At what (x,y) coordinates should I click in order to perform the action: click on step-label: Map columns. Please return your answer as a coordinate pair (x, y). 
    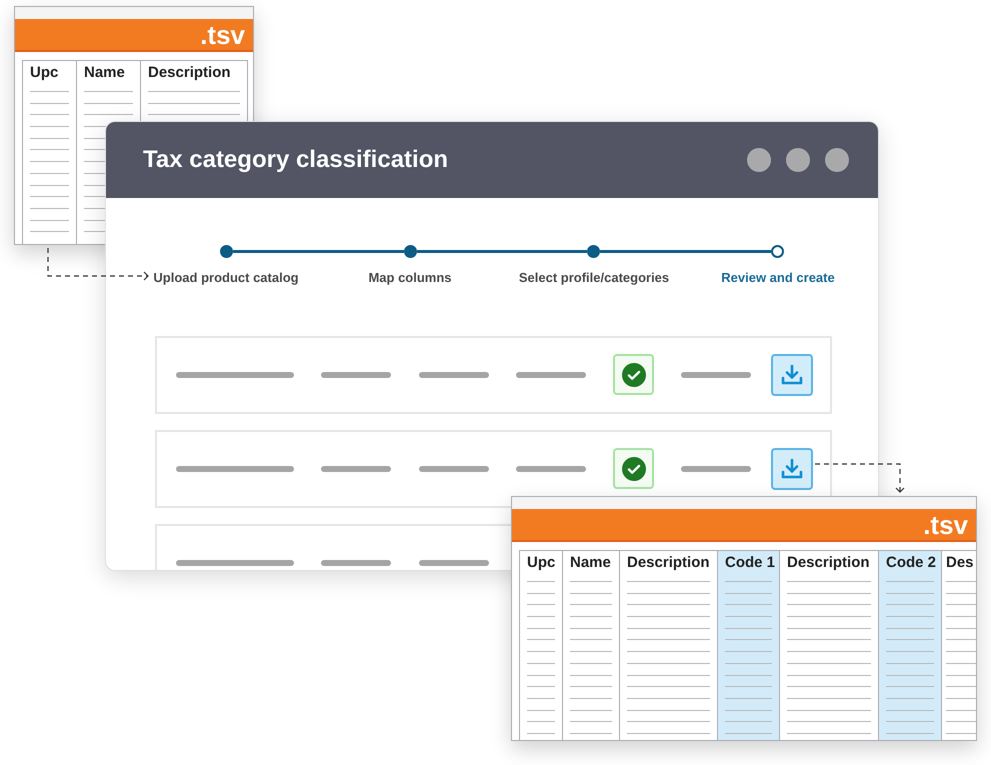
    Looking at the image, I should click on (410, 278).